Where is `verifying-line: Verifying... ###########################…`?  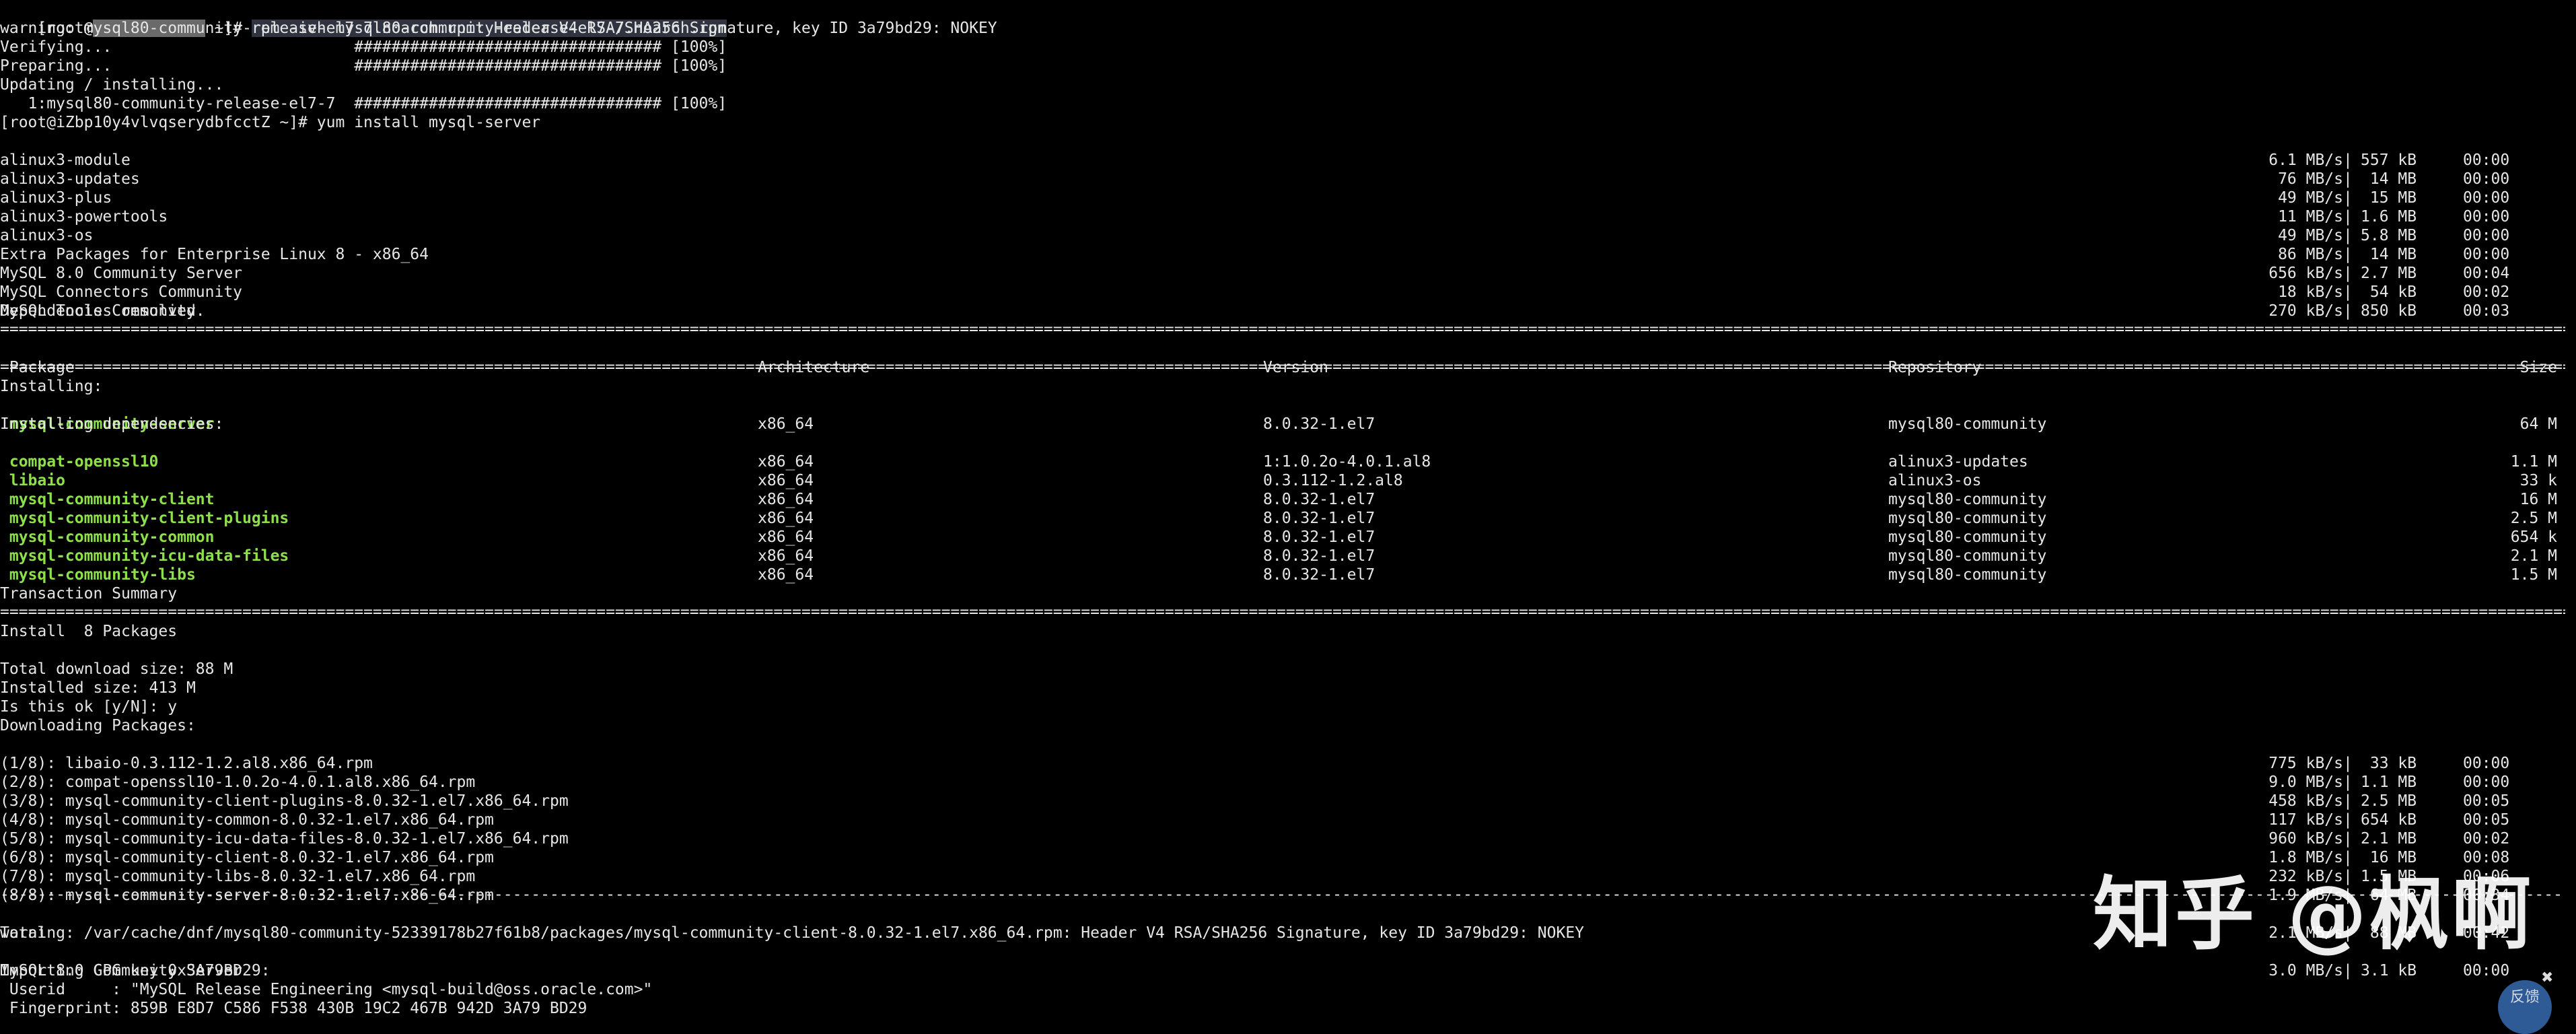
verifying-line: Verifying... ###########################… is located at coordinates (363, 47).